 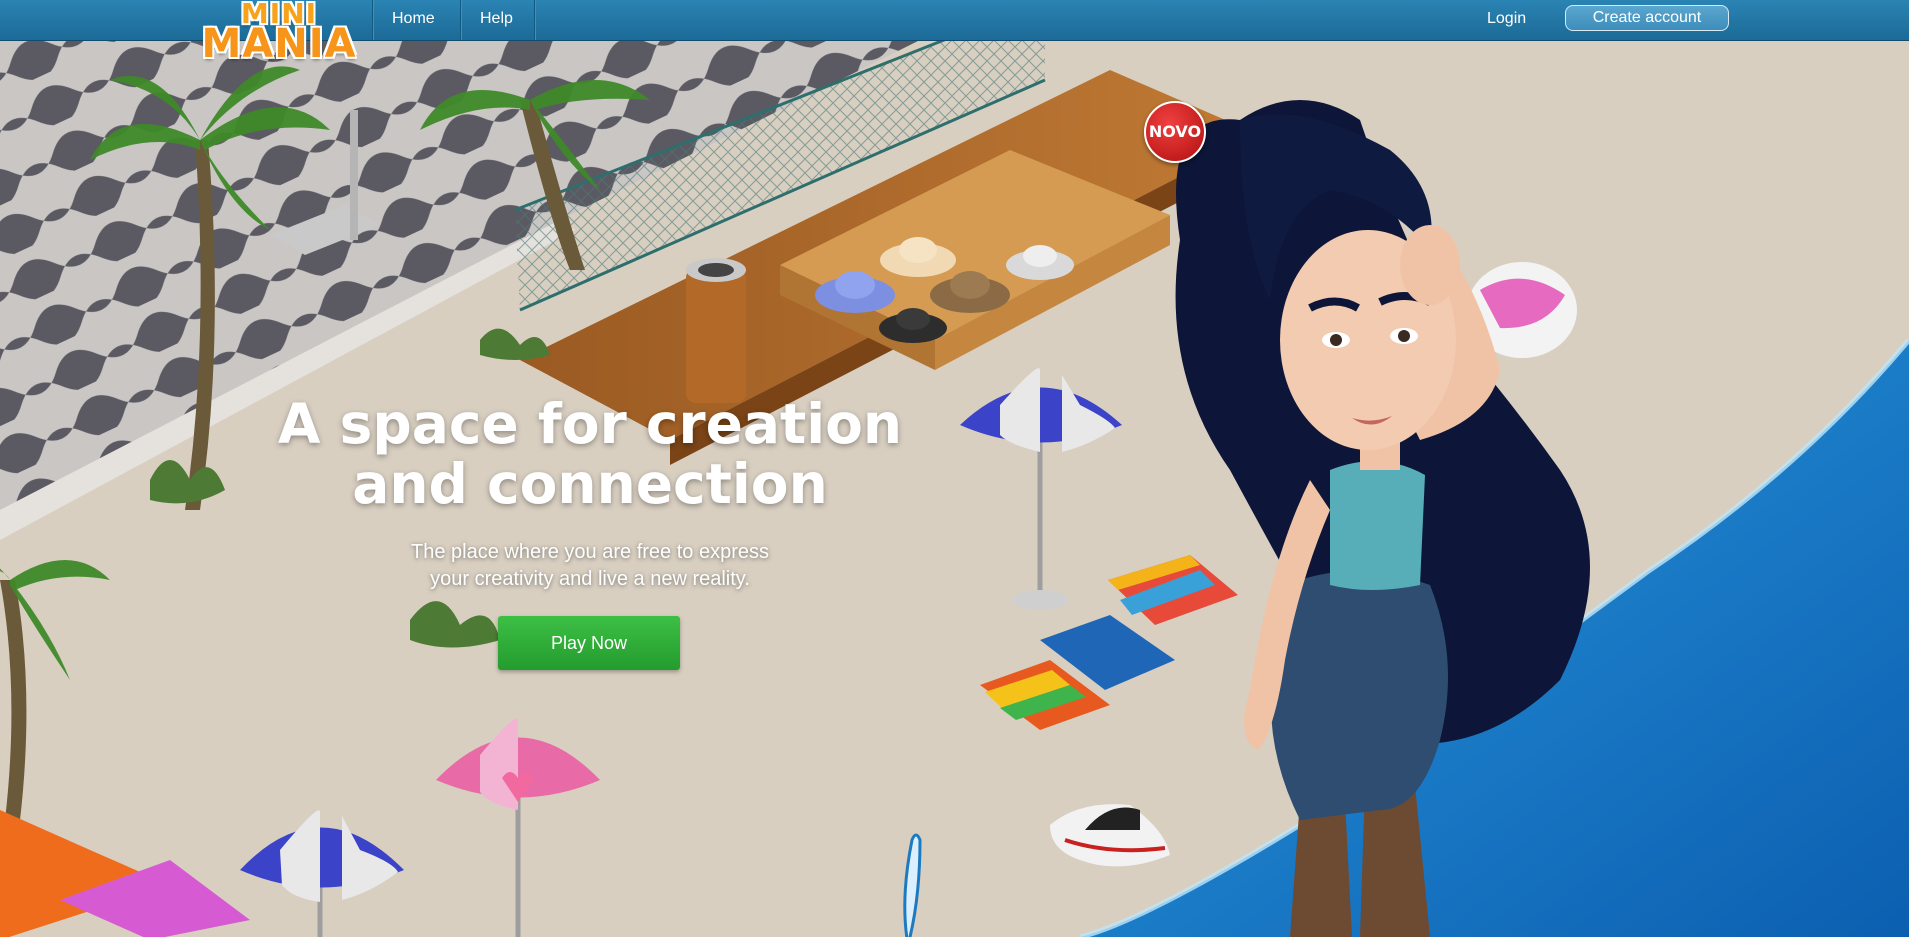 What do you see at coordinates (413, 19) in the screenshot?
I see `nav-home-link: Home` at bounding box center [413, 19].